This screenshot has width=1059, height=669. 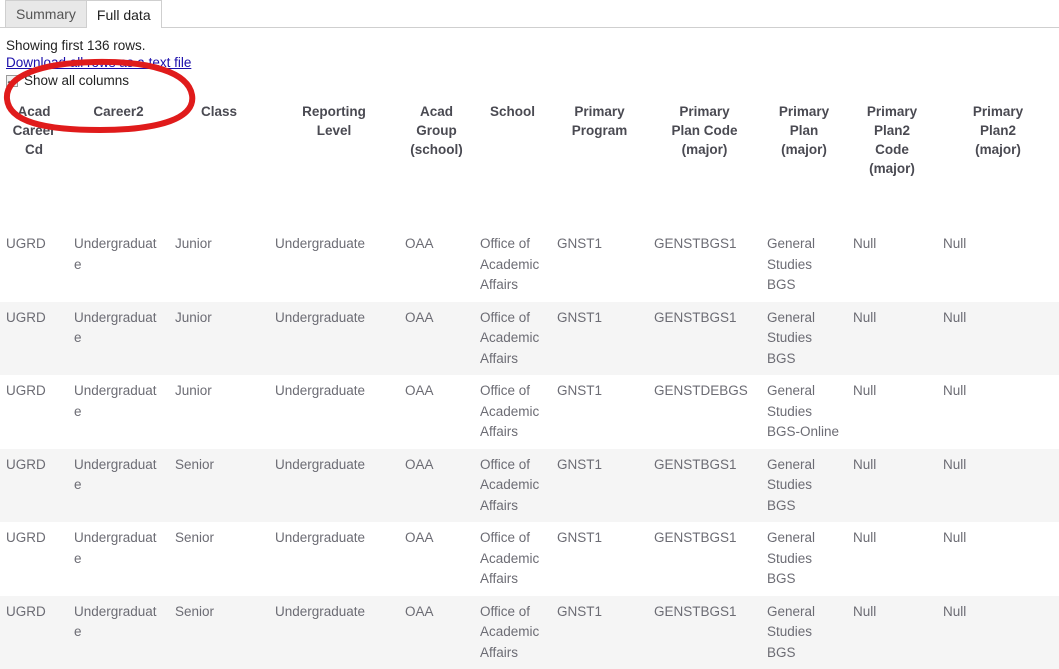 What do you see at coordinates (118, 164) in the screenshot?
I see `column-header-career2: Career2` at bounding box center [118, 164].